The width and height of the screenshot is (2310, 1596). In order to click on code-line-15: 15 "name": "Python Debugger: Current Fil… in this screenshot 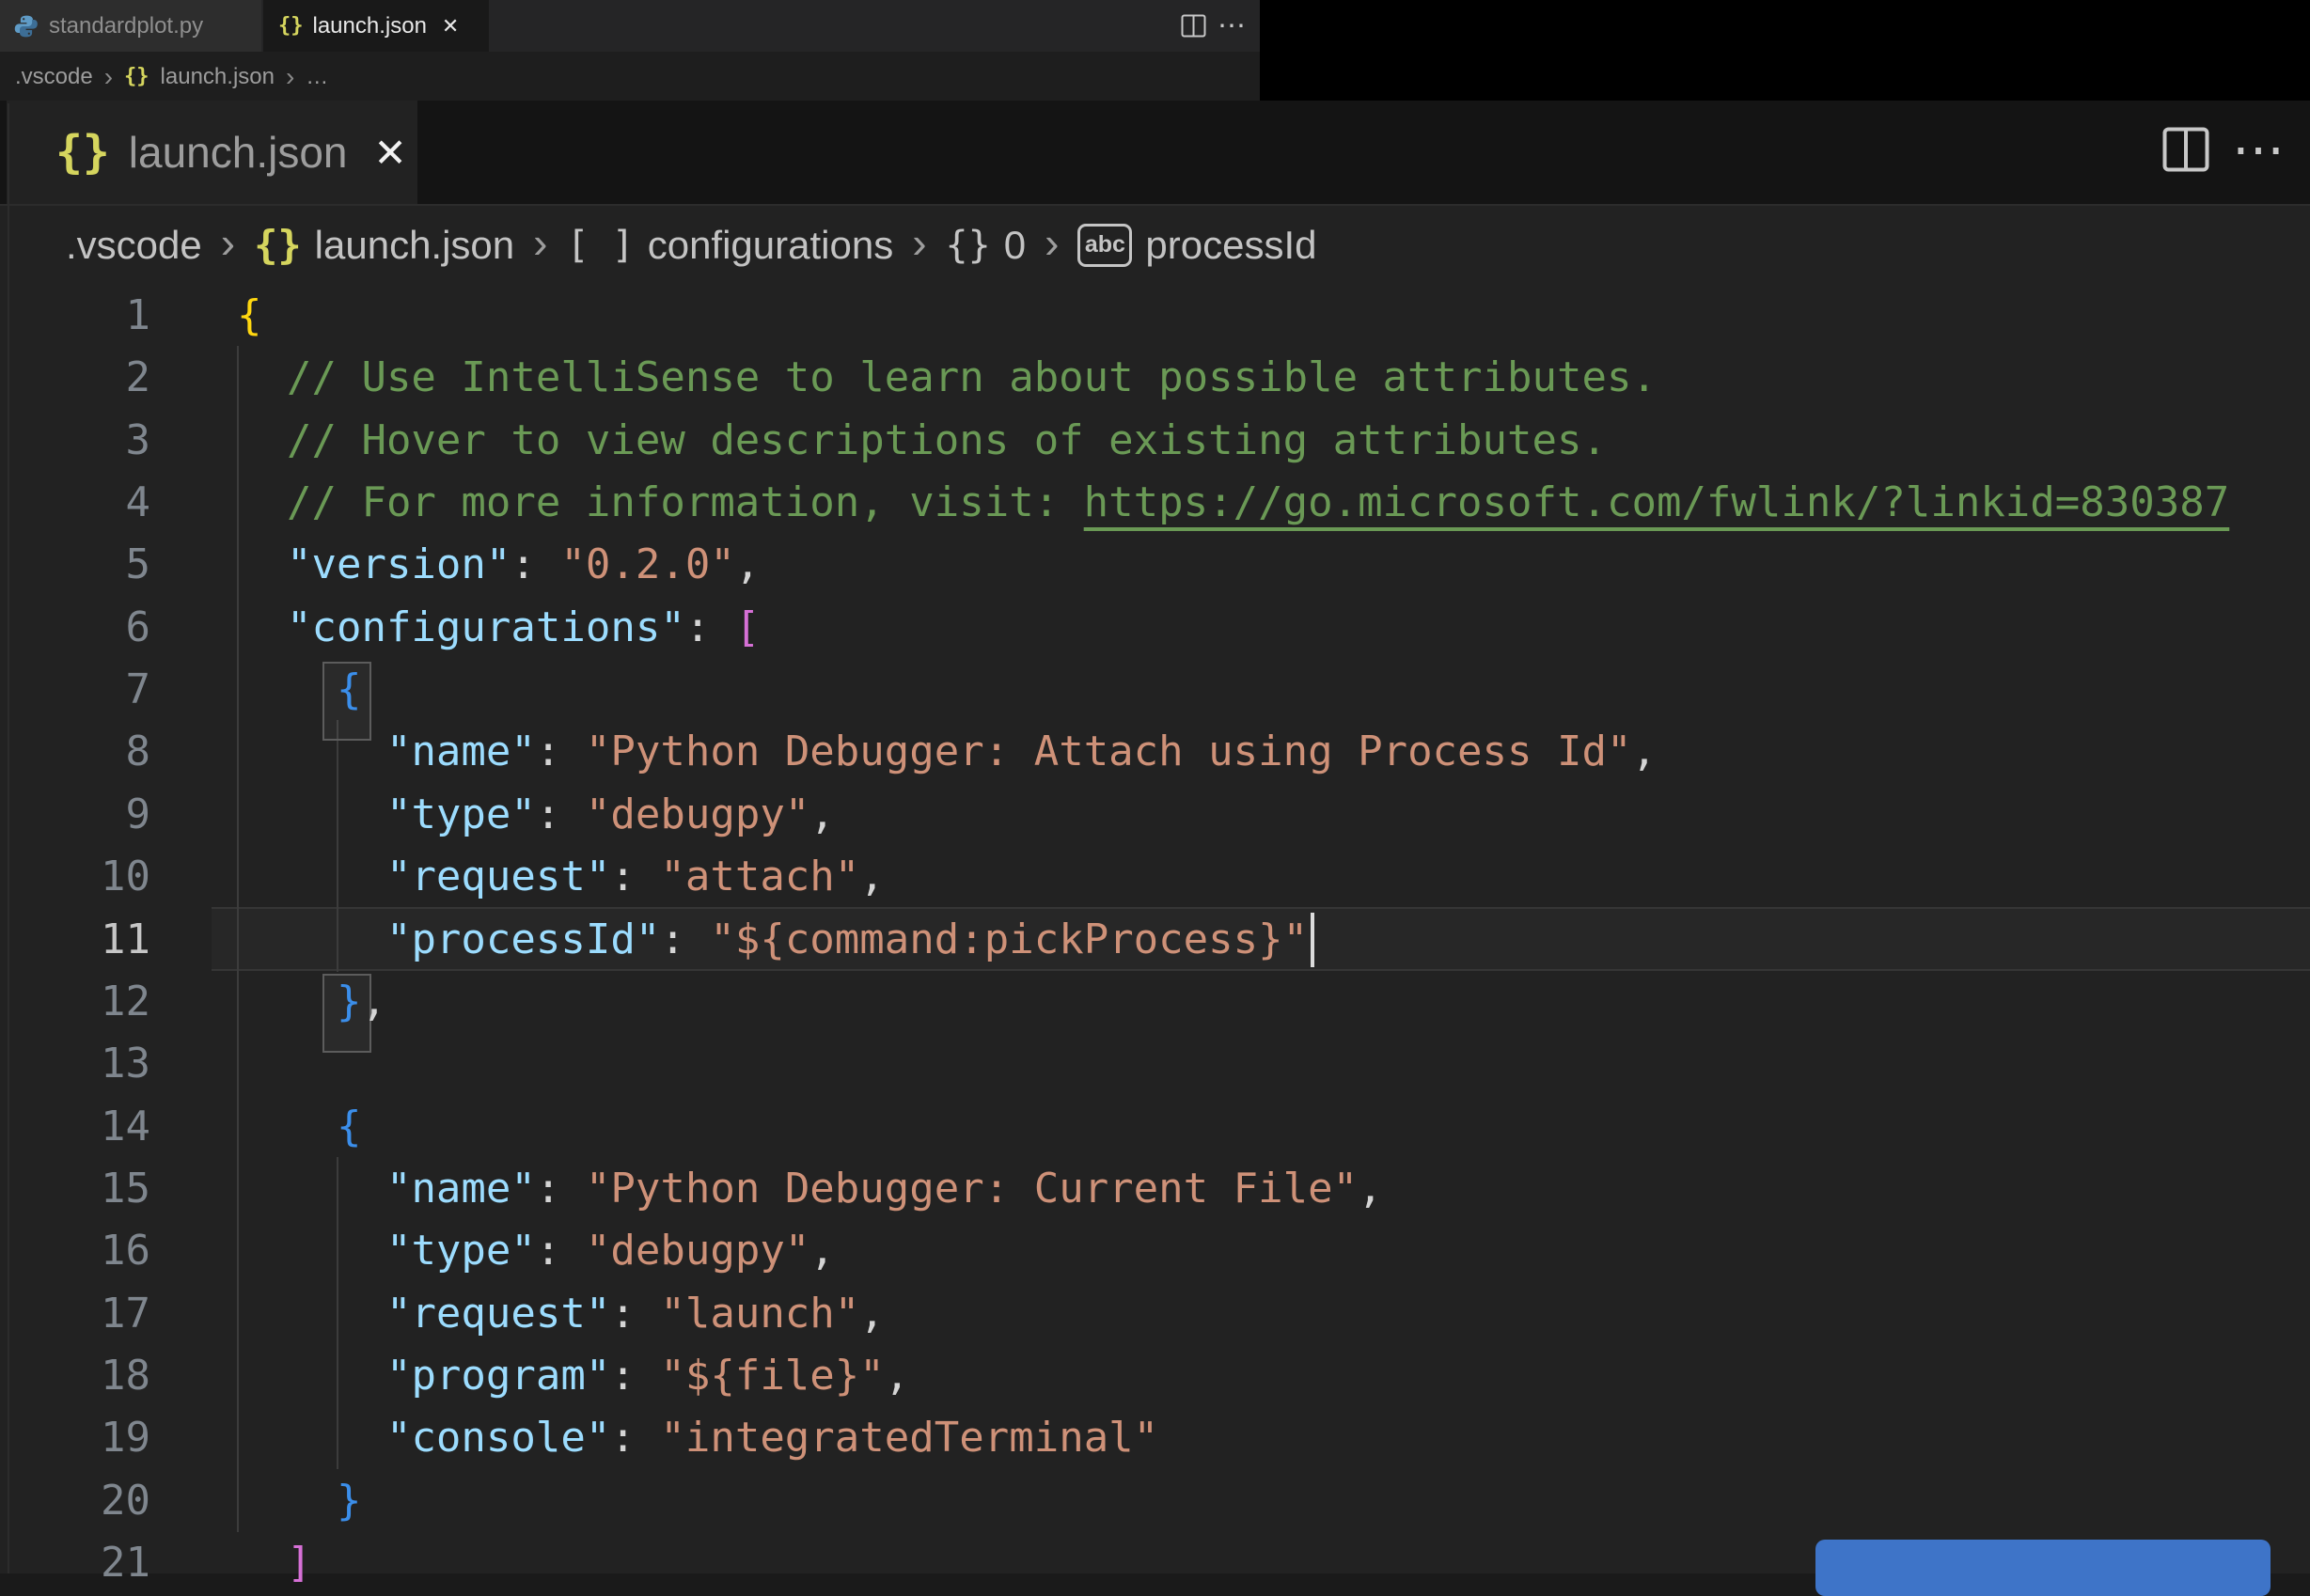, I will do `click(1155, 1188)`.